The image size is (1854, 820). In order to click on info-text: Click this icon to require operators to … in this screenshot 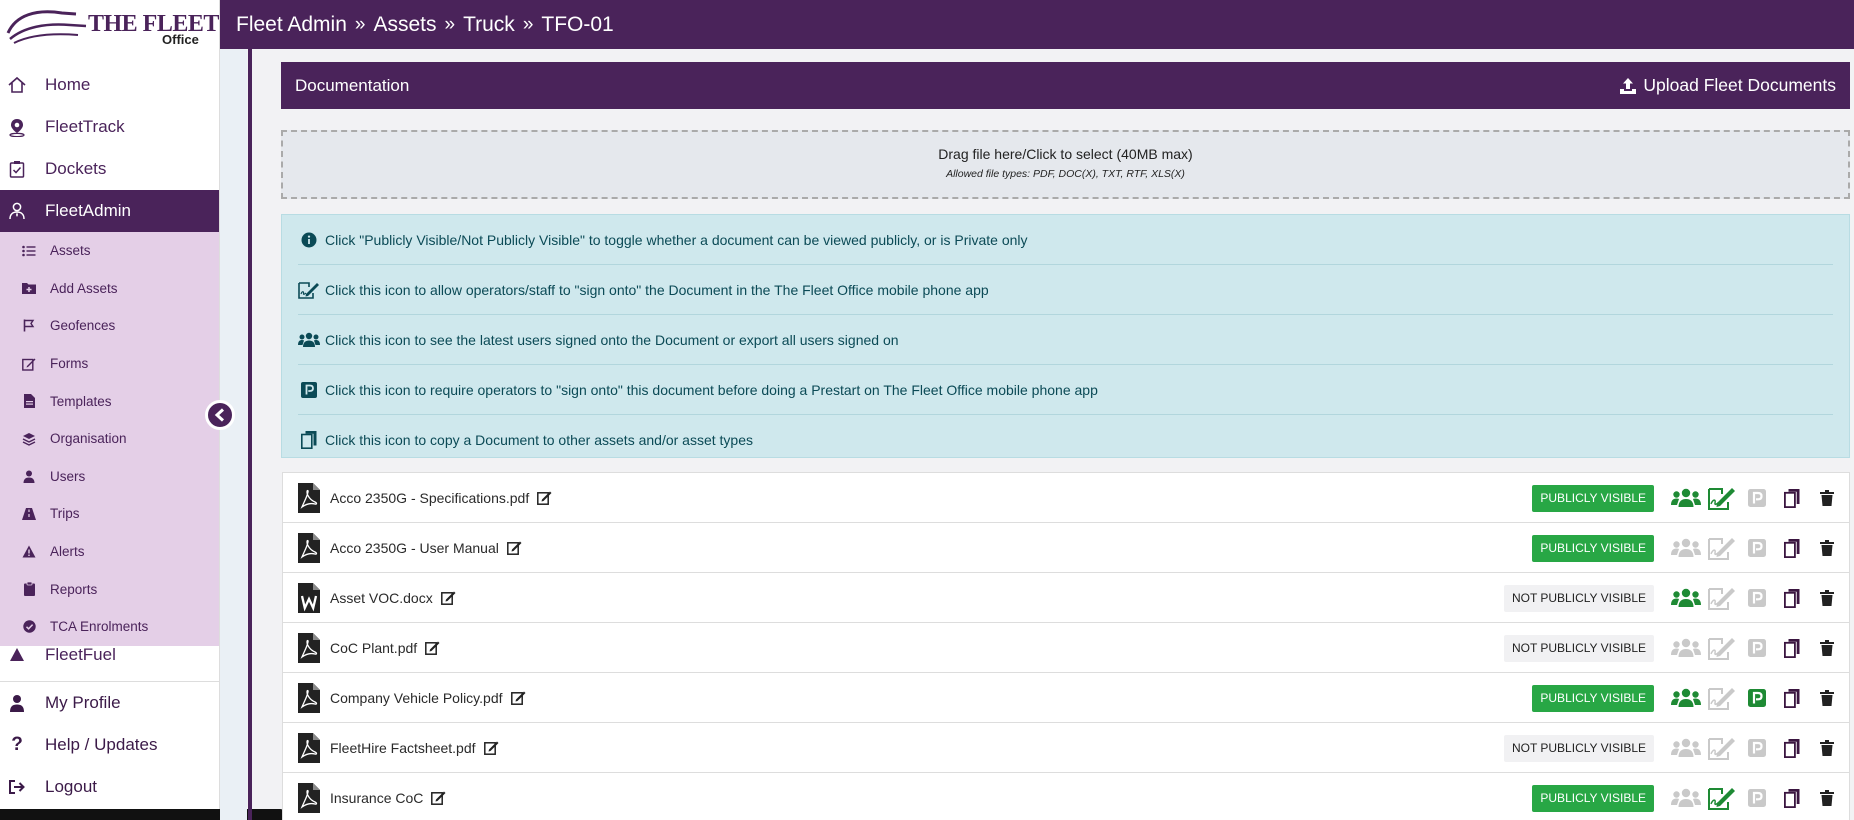, I will do `click(711, 389)`.